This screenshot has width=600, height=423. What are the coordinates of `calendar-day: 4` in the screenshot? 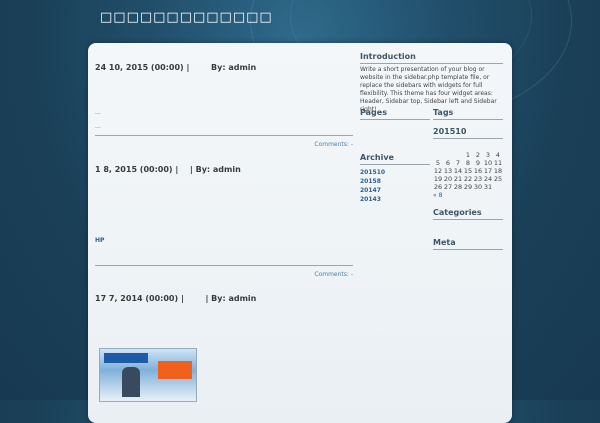 It's located at (498, 155).